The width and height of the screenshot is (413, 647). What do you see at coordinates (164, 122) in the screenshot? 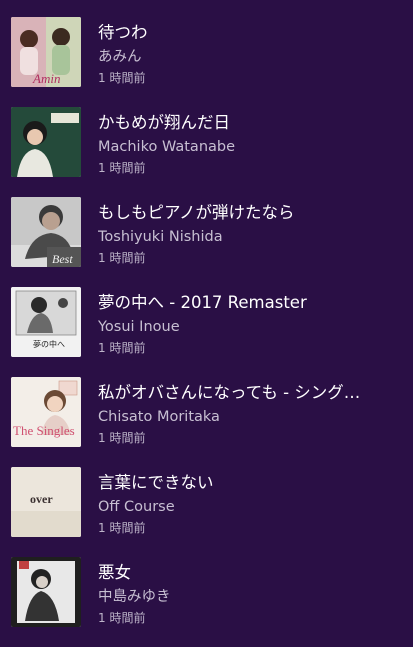
I see `track-title: かもめが翔んだ日` at bounding box center [164, 122].